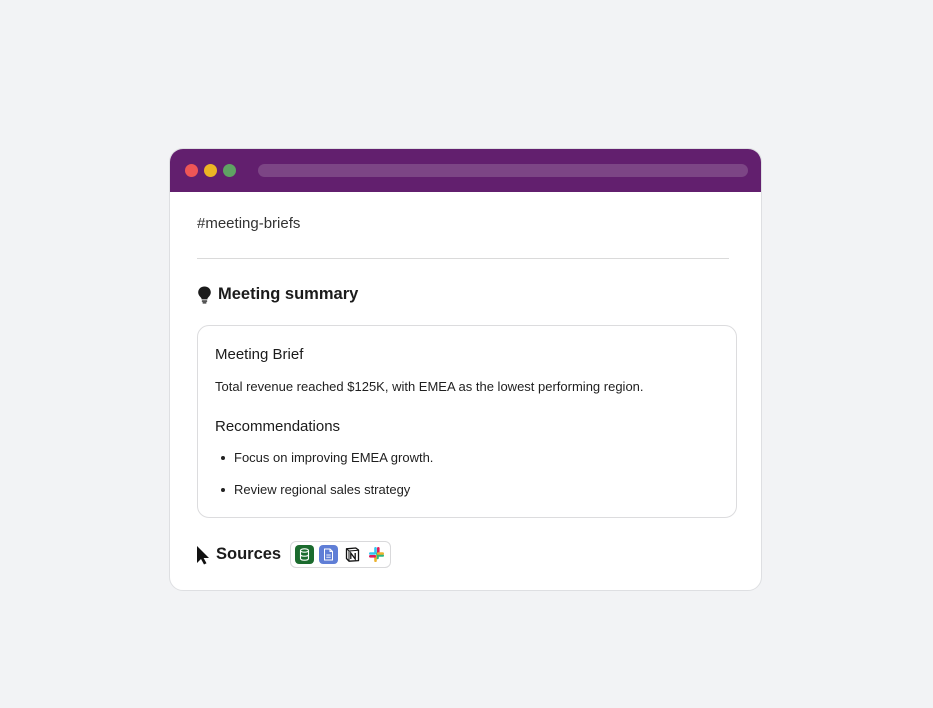  What do you see at coordinates (191, 170) in the screenshot?
I see `close-window-button` at bounding box center [191, 170].